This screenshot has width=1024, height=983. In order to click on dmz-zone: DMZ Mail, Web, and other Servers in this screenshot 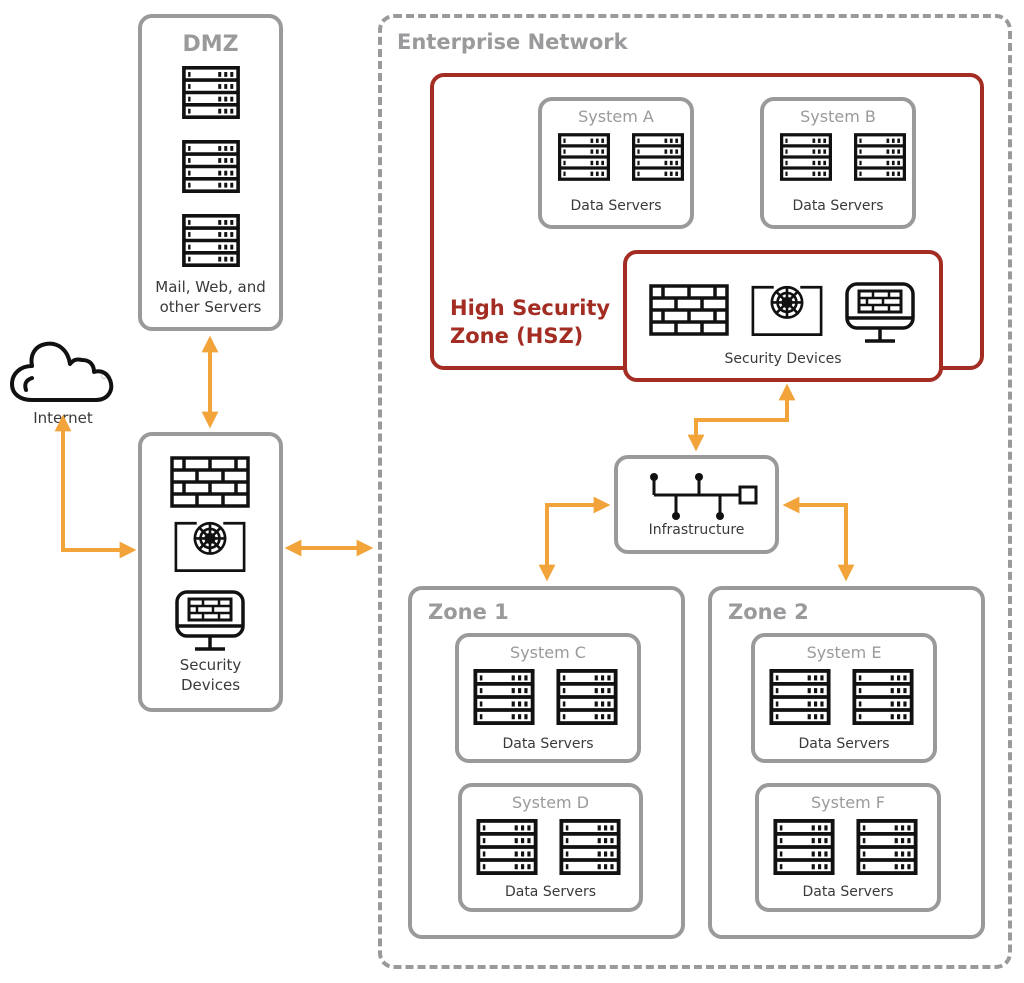, I will do `click(210, 172)`.